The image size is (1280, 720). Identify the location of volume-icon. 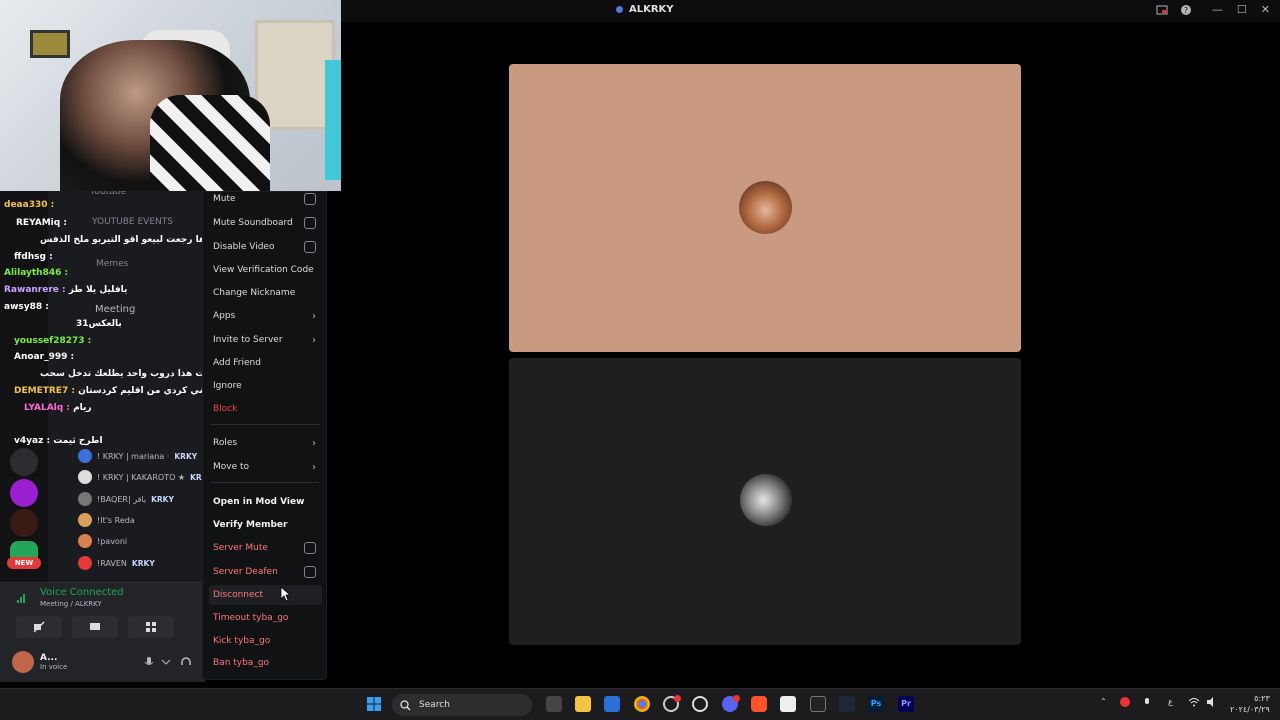
(1212, 702).